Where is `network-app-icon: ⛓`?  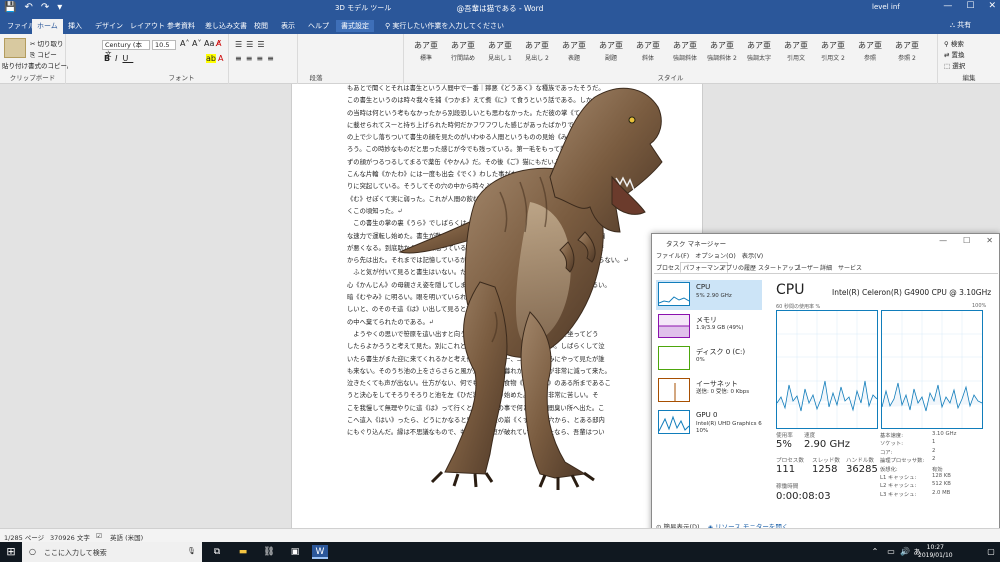 network-app-icon: ⛓ is located at coordinates (269, 552).